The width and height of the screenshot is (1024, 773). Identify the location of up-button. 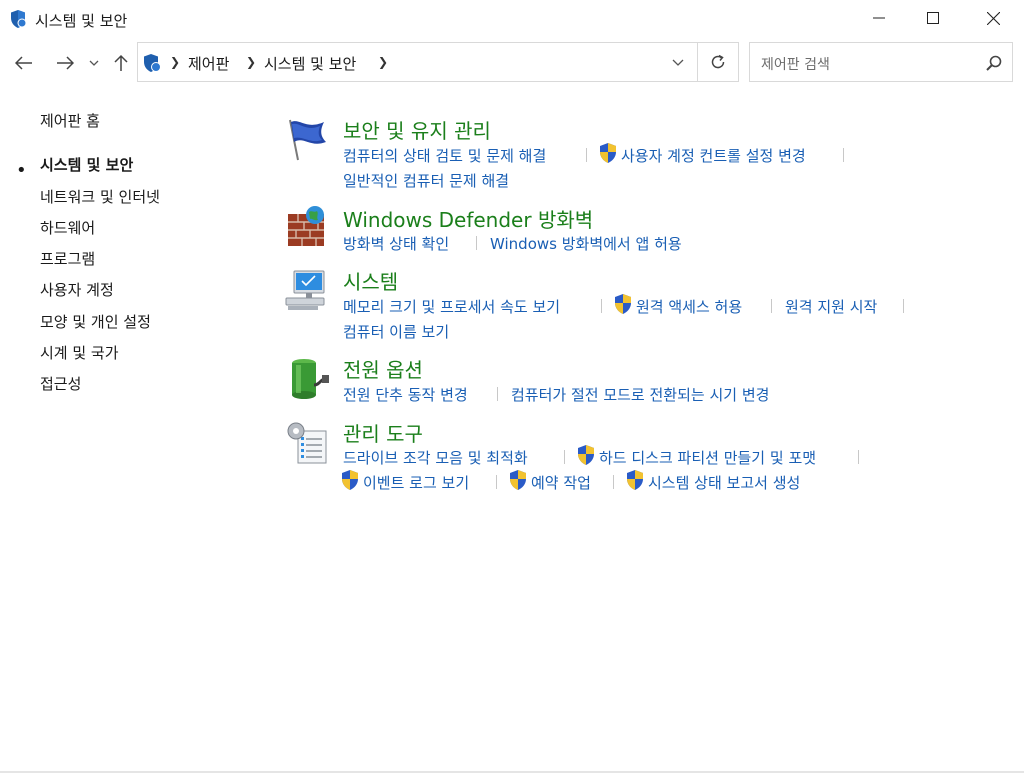
(121, 63).